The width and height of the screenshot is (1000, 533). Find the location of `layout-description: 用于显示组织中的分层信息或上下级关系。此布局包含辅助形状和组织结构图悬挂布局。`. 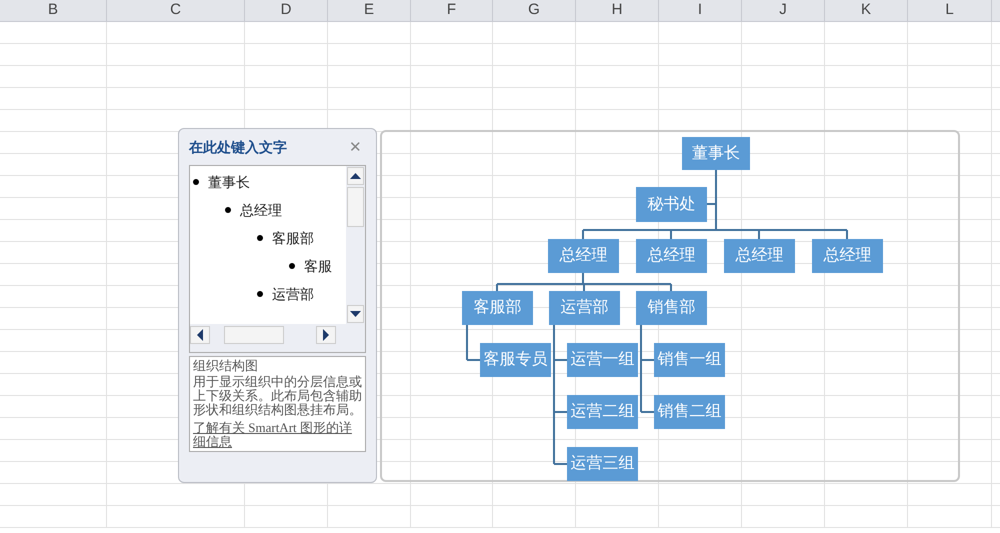

layout-description: 用于显示组织中的分层信息或上下级关系。此布局包含辅助形状和组织结构图悬挂布局。 is located at coordinates (277, 396).